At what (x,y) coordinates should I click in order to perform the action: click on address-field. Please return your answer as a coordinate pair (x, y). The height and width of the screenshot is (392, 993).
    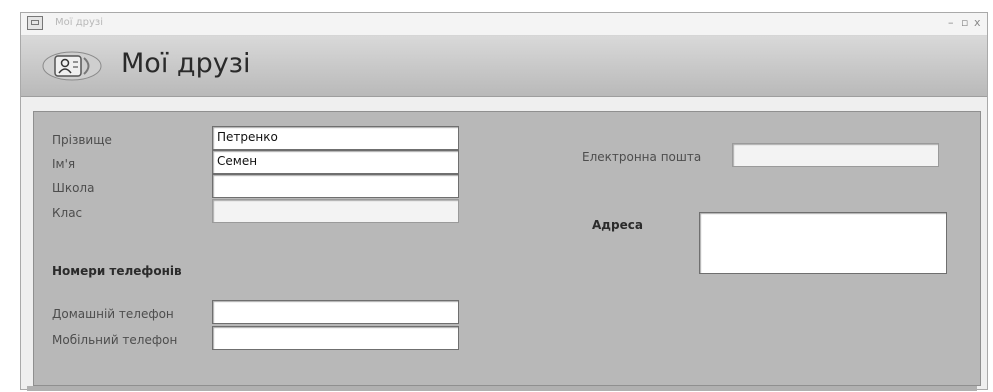
    Looking at the image, I should click on (823, 243).